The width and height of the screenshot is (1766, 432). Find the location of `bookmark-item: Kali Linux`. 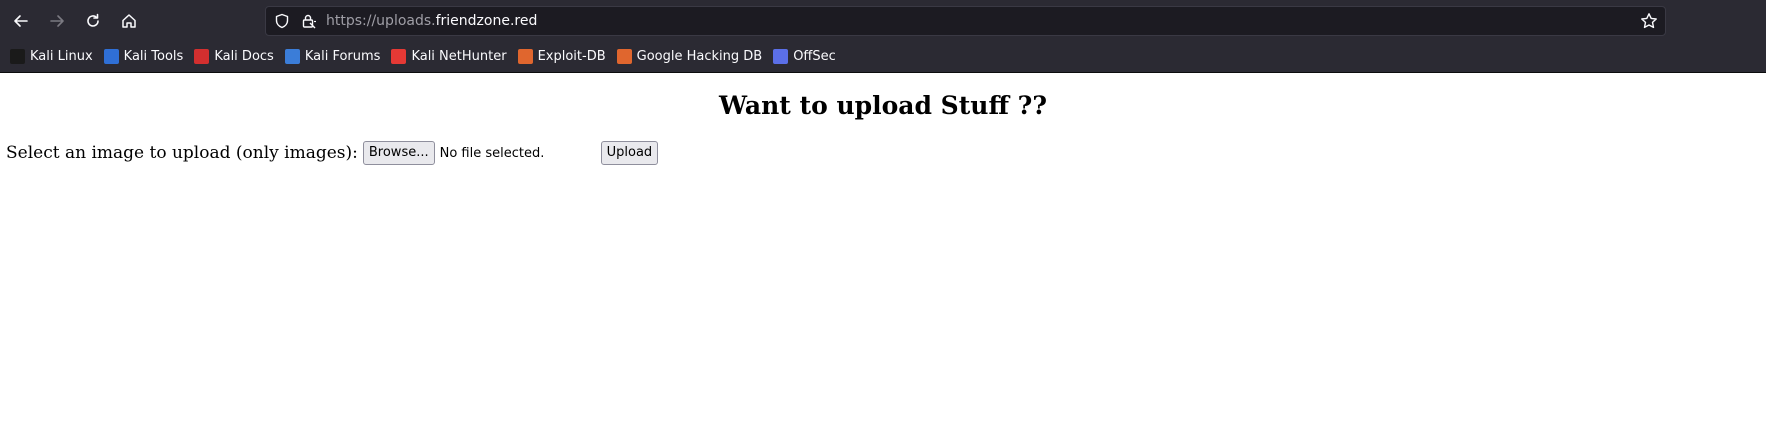

bookmark-item: Kali Linux is located at coordinates (51, 56).